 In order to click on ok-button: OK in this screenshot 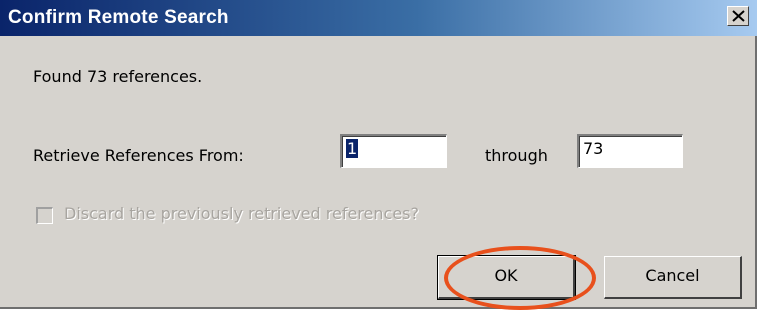, I will do `click(506, 277)`.